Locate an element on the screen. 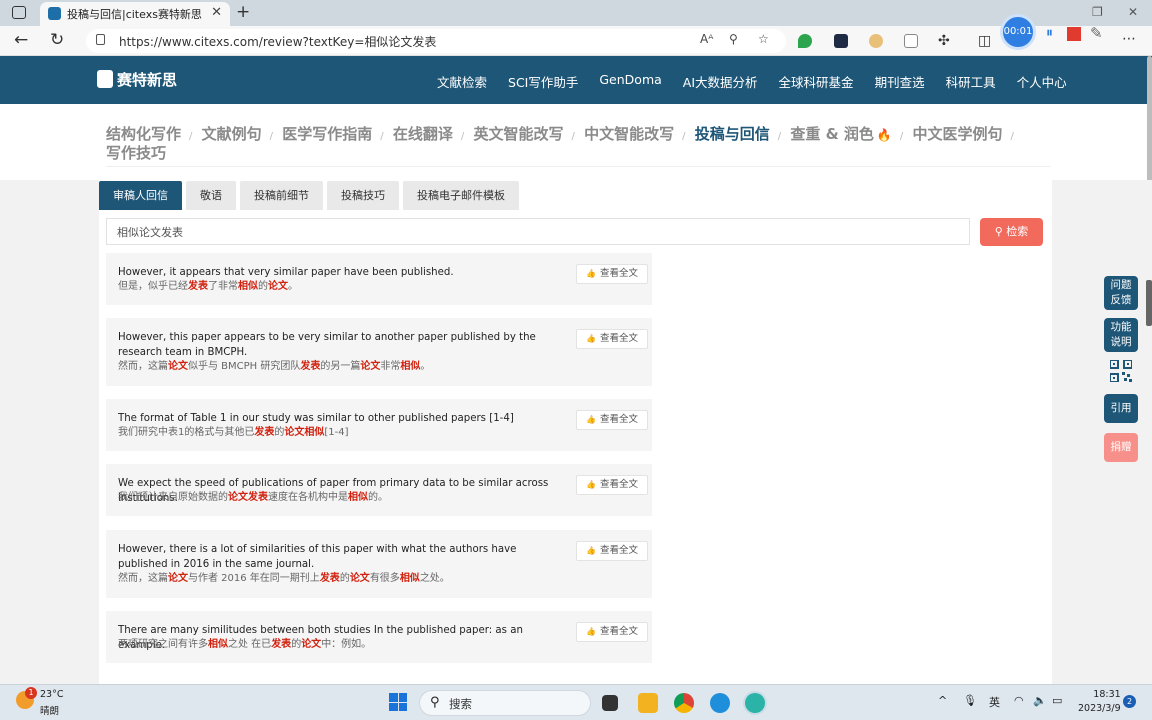 The height and width of the screenshot is (720, 1152). weather-temp: 23°C is located at coordinates (51, 694).